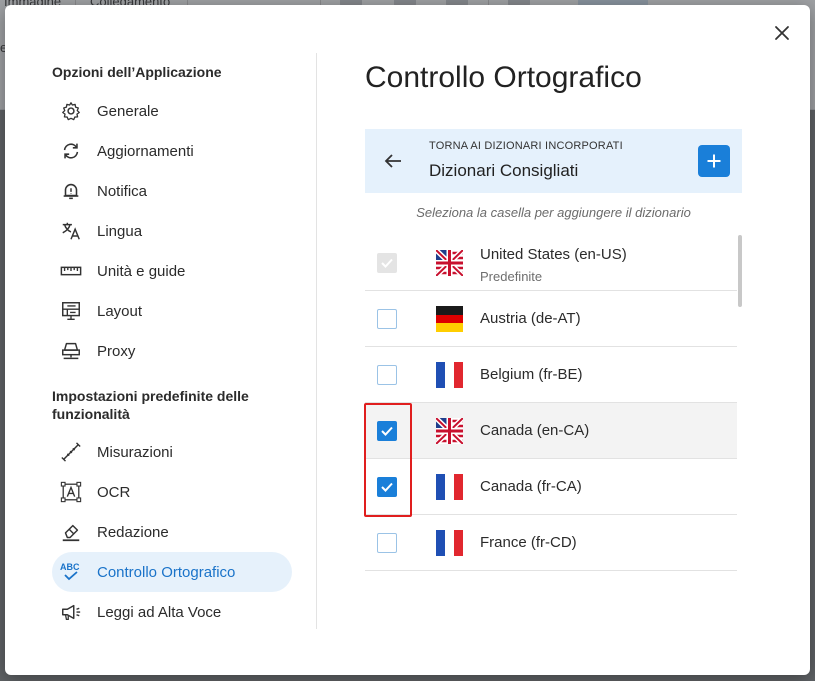  Describe the element at coordinates (166, 572) in the screenshot. I see `sidebar-item-label: Controllo Ortografico` at that location.